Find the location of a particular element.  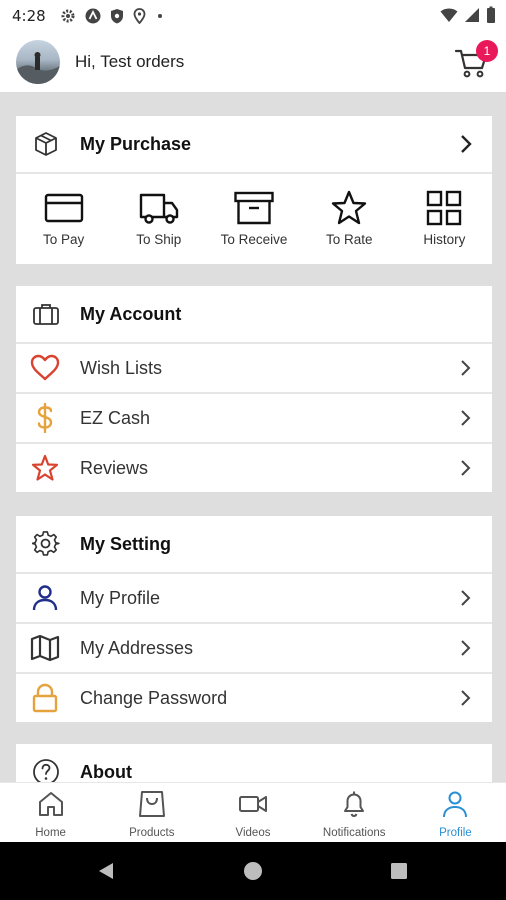

wish-lists-label: Wish Lists is located at coordinates (121, 367).